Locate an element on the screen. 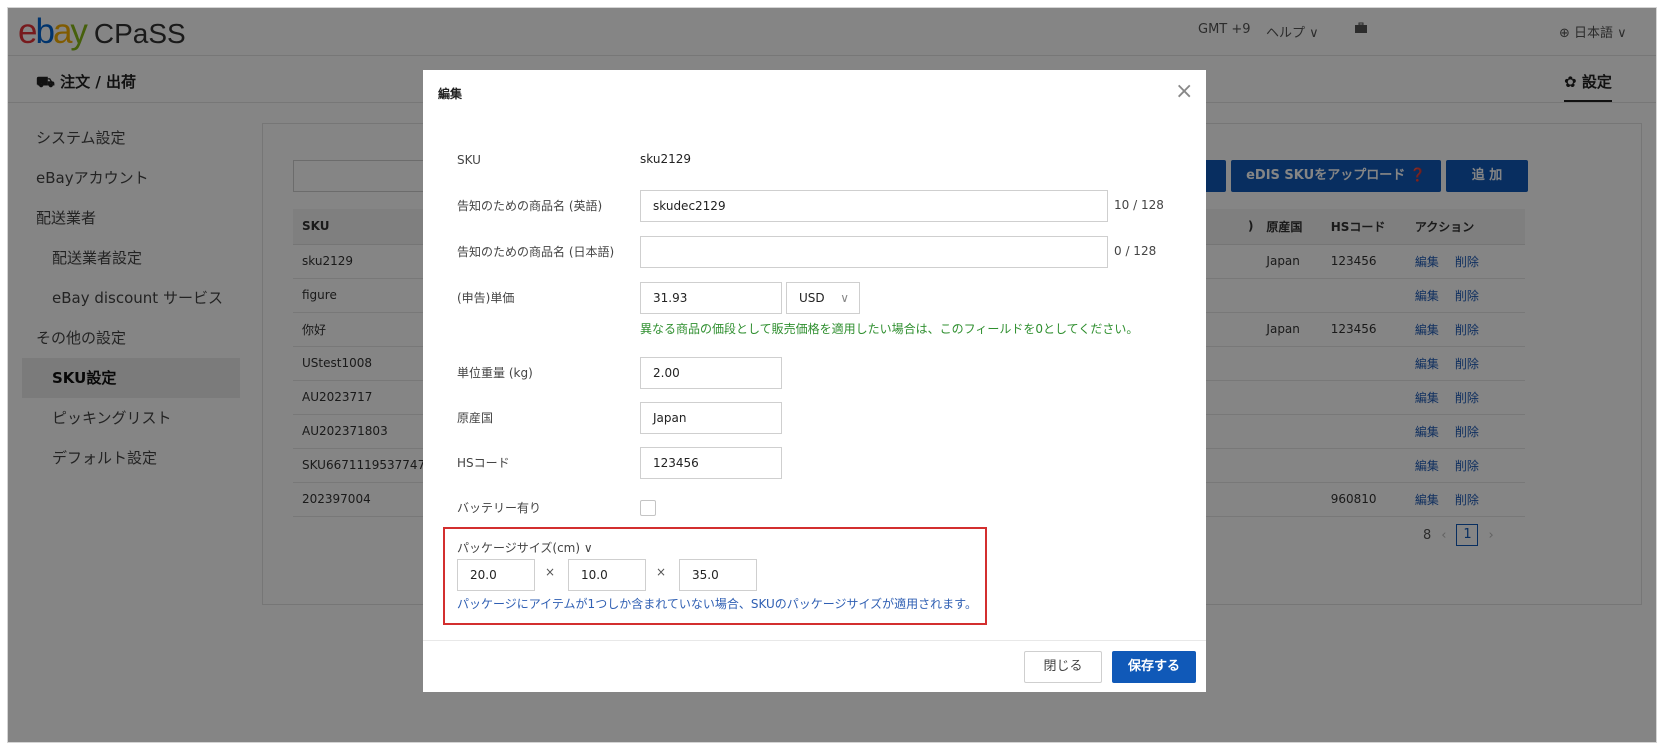 The height and width of the screenshot is (749, 1665). package-length-input: 20.0 is located at coordinates (496, 575).